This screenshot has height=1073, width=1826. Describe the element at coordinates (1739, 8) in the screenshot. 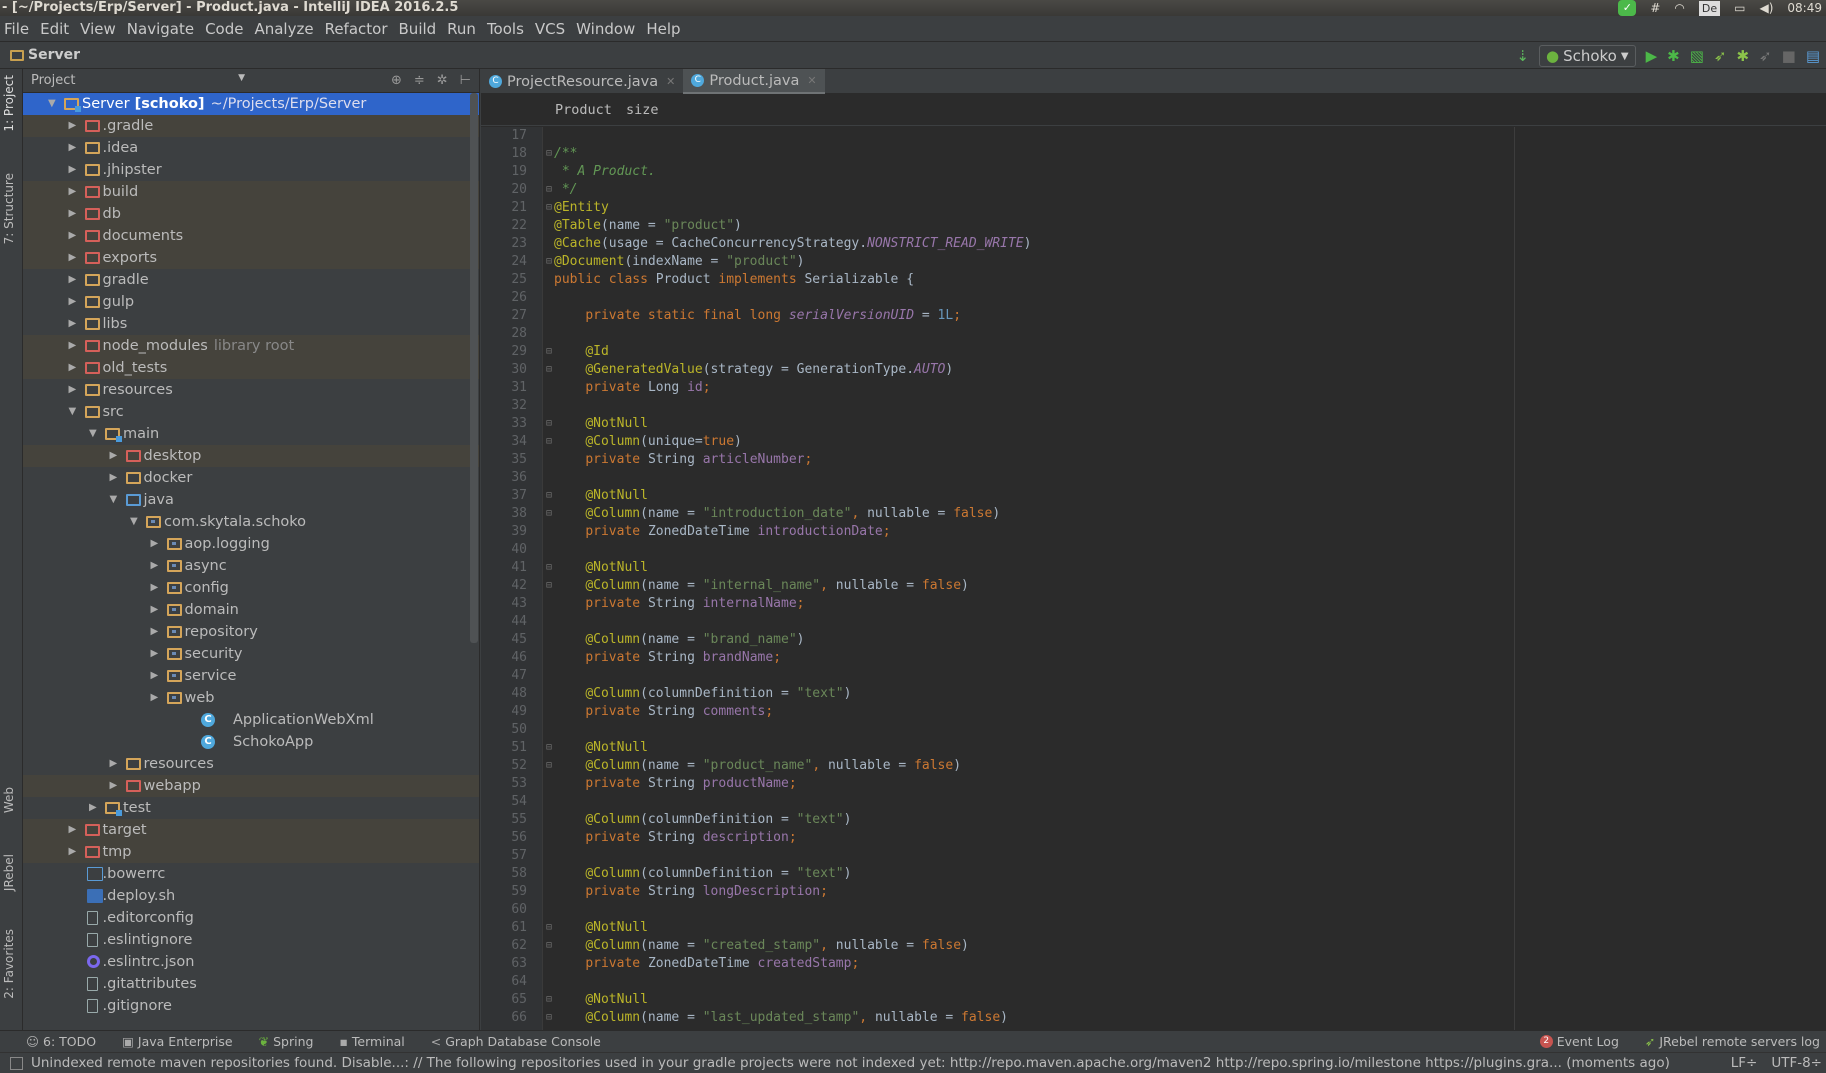

I see `battery-icon: ▭` at that location.